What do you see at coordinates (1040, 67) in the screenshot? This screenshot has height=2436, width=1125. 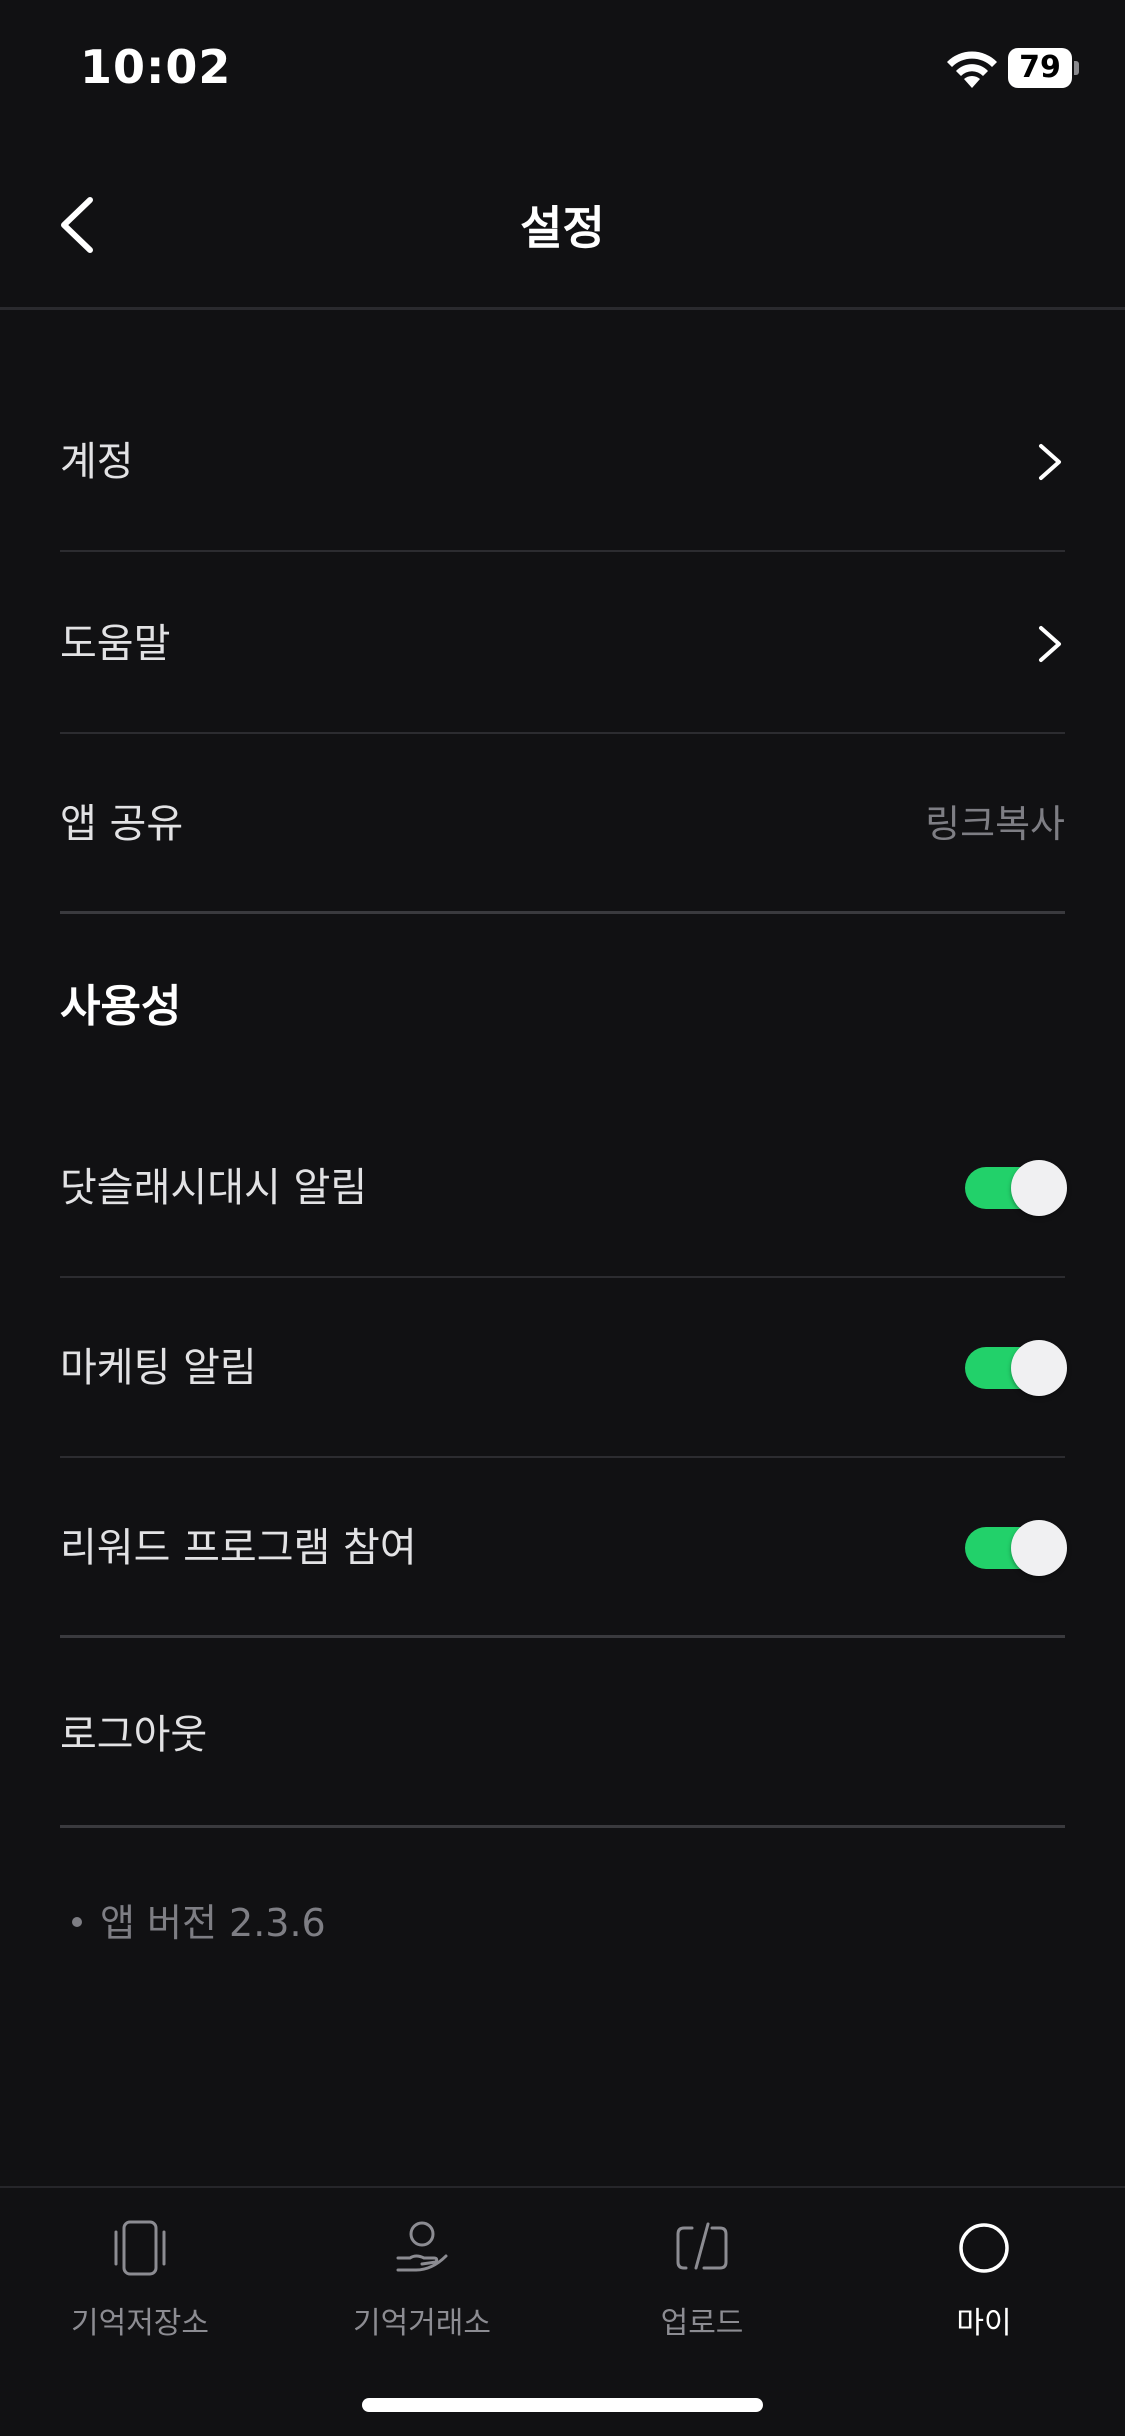 I see `battery-level: 79` at bounding box center [1040, 67].